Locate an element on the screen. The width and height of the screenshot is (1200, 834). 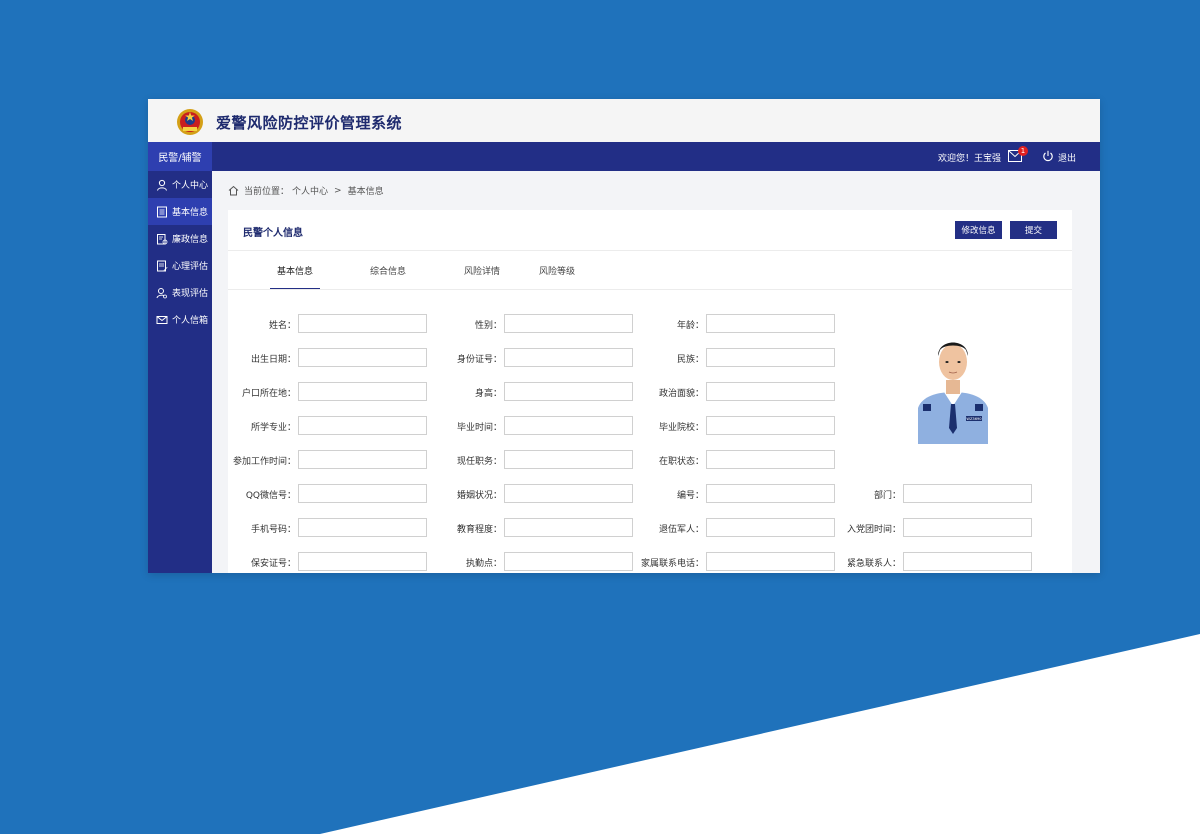
field-label: 家属联系电话： is located at coordinates (672, 564).